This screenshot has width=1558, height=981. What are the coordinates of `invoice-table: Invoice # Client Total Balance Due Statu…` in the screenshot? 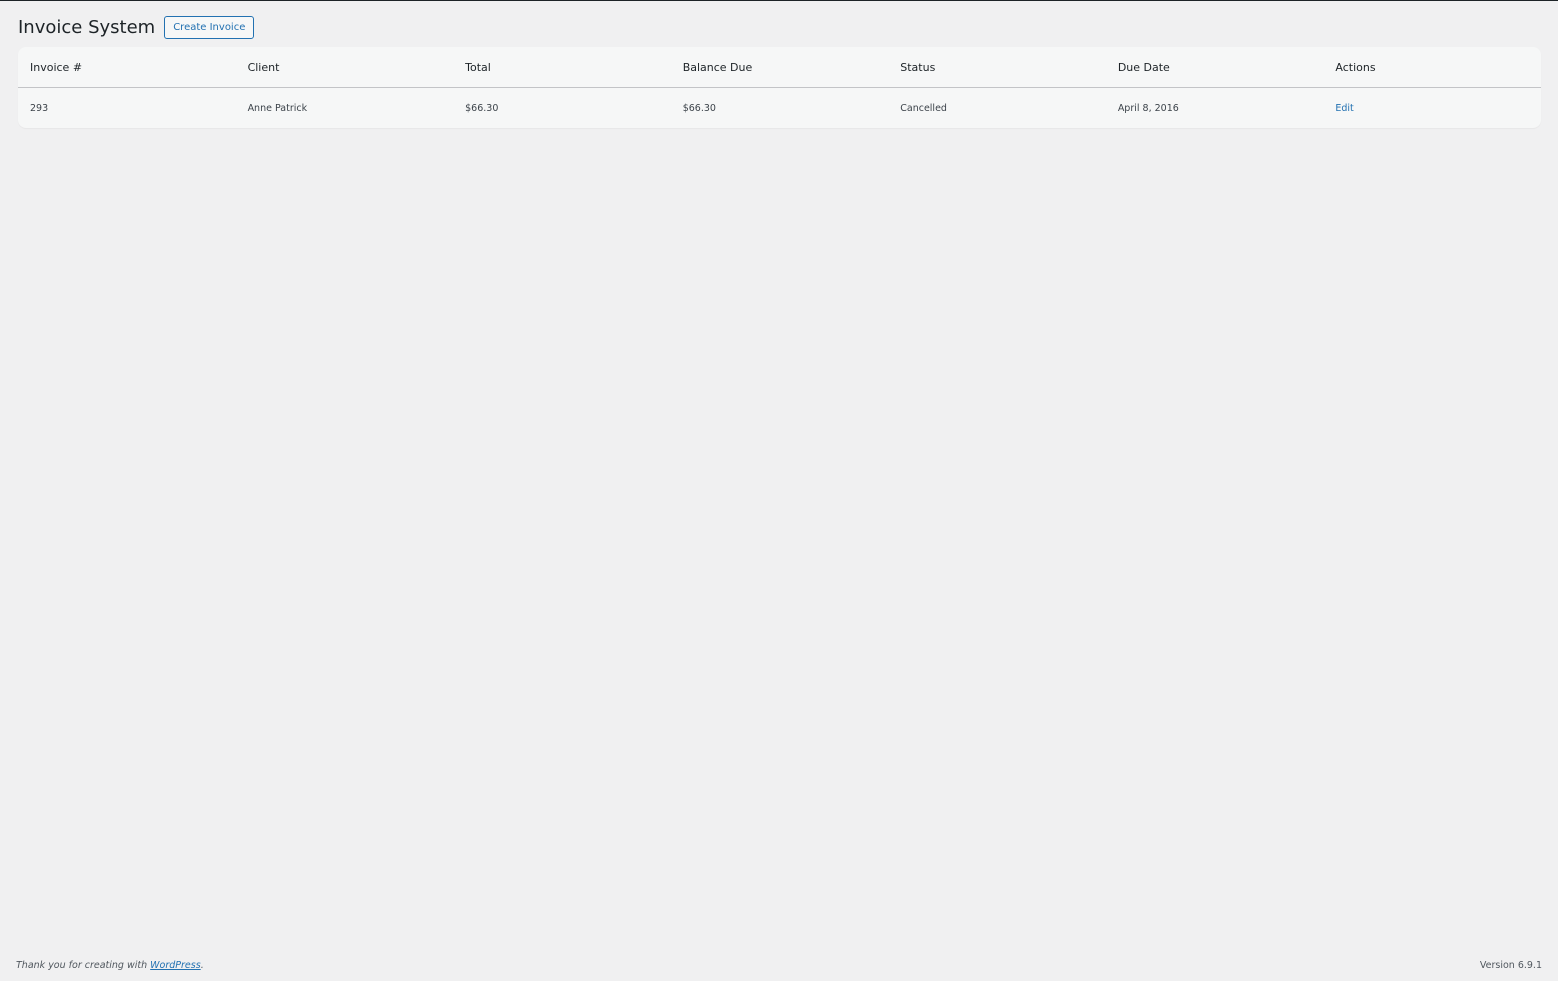 It's located at (779, 87).